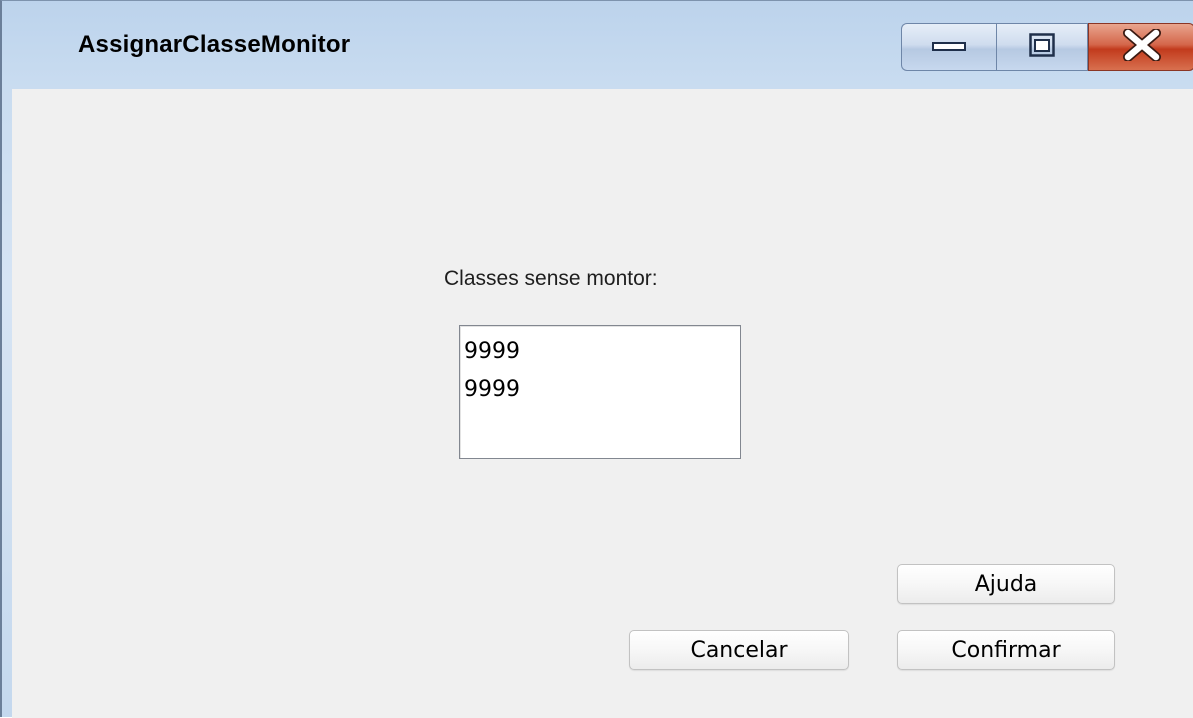 The image size is (1193, 718). I want to click on window-title: AssignarClasseMonitor, so click(214, 44).